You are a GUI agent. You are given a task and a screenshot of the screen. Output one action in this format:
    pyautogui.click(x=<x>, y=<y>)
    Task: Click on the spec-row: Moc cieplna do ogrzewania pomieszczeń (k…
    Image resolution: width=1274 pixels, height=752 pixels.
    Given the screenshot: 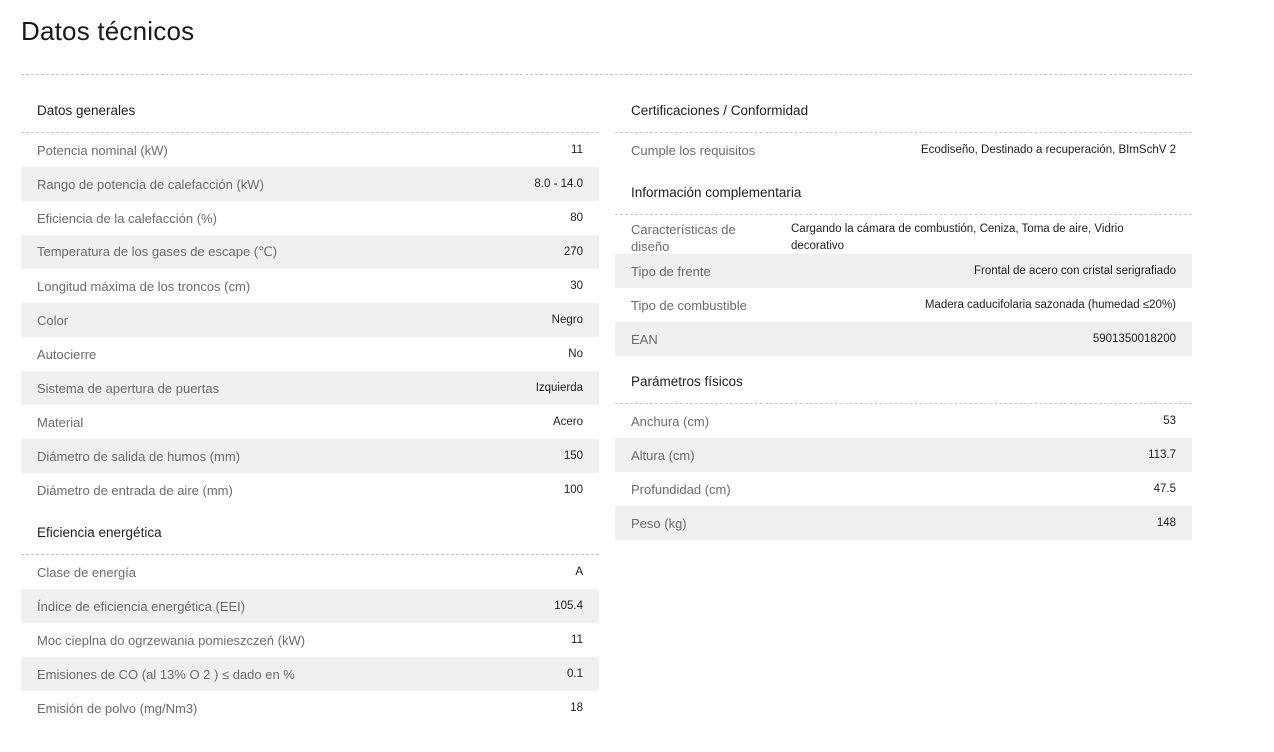 What is the action you would take?
    pyautogui.click(x=310, y=640)
    